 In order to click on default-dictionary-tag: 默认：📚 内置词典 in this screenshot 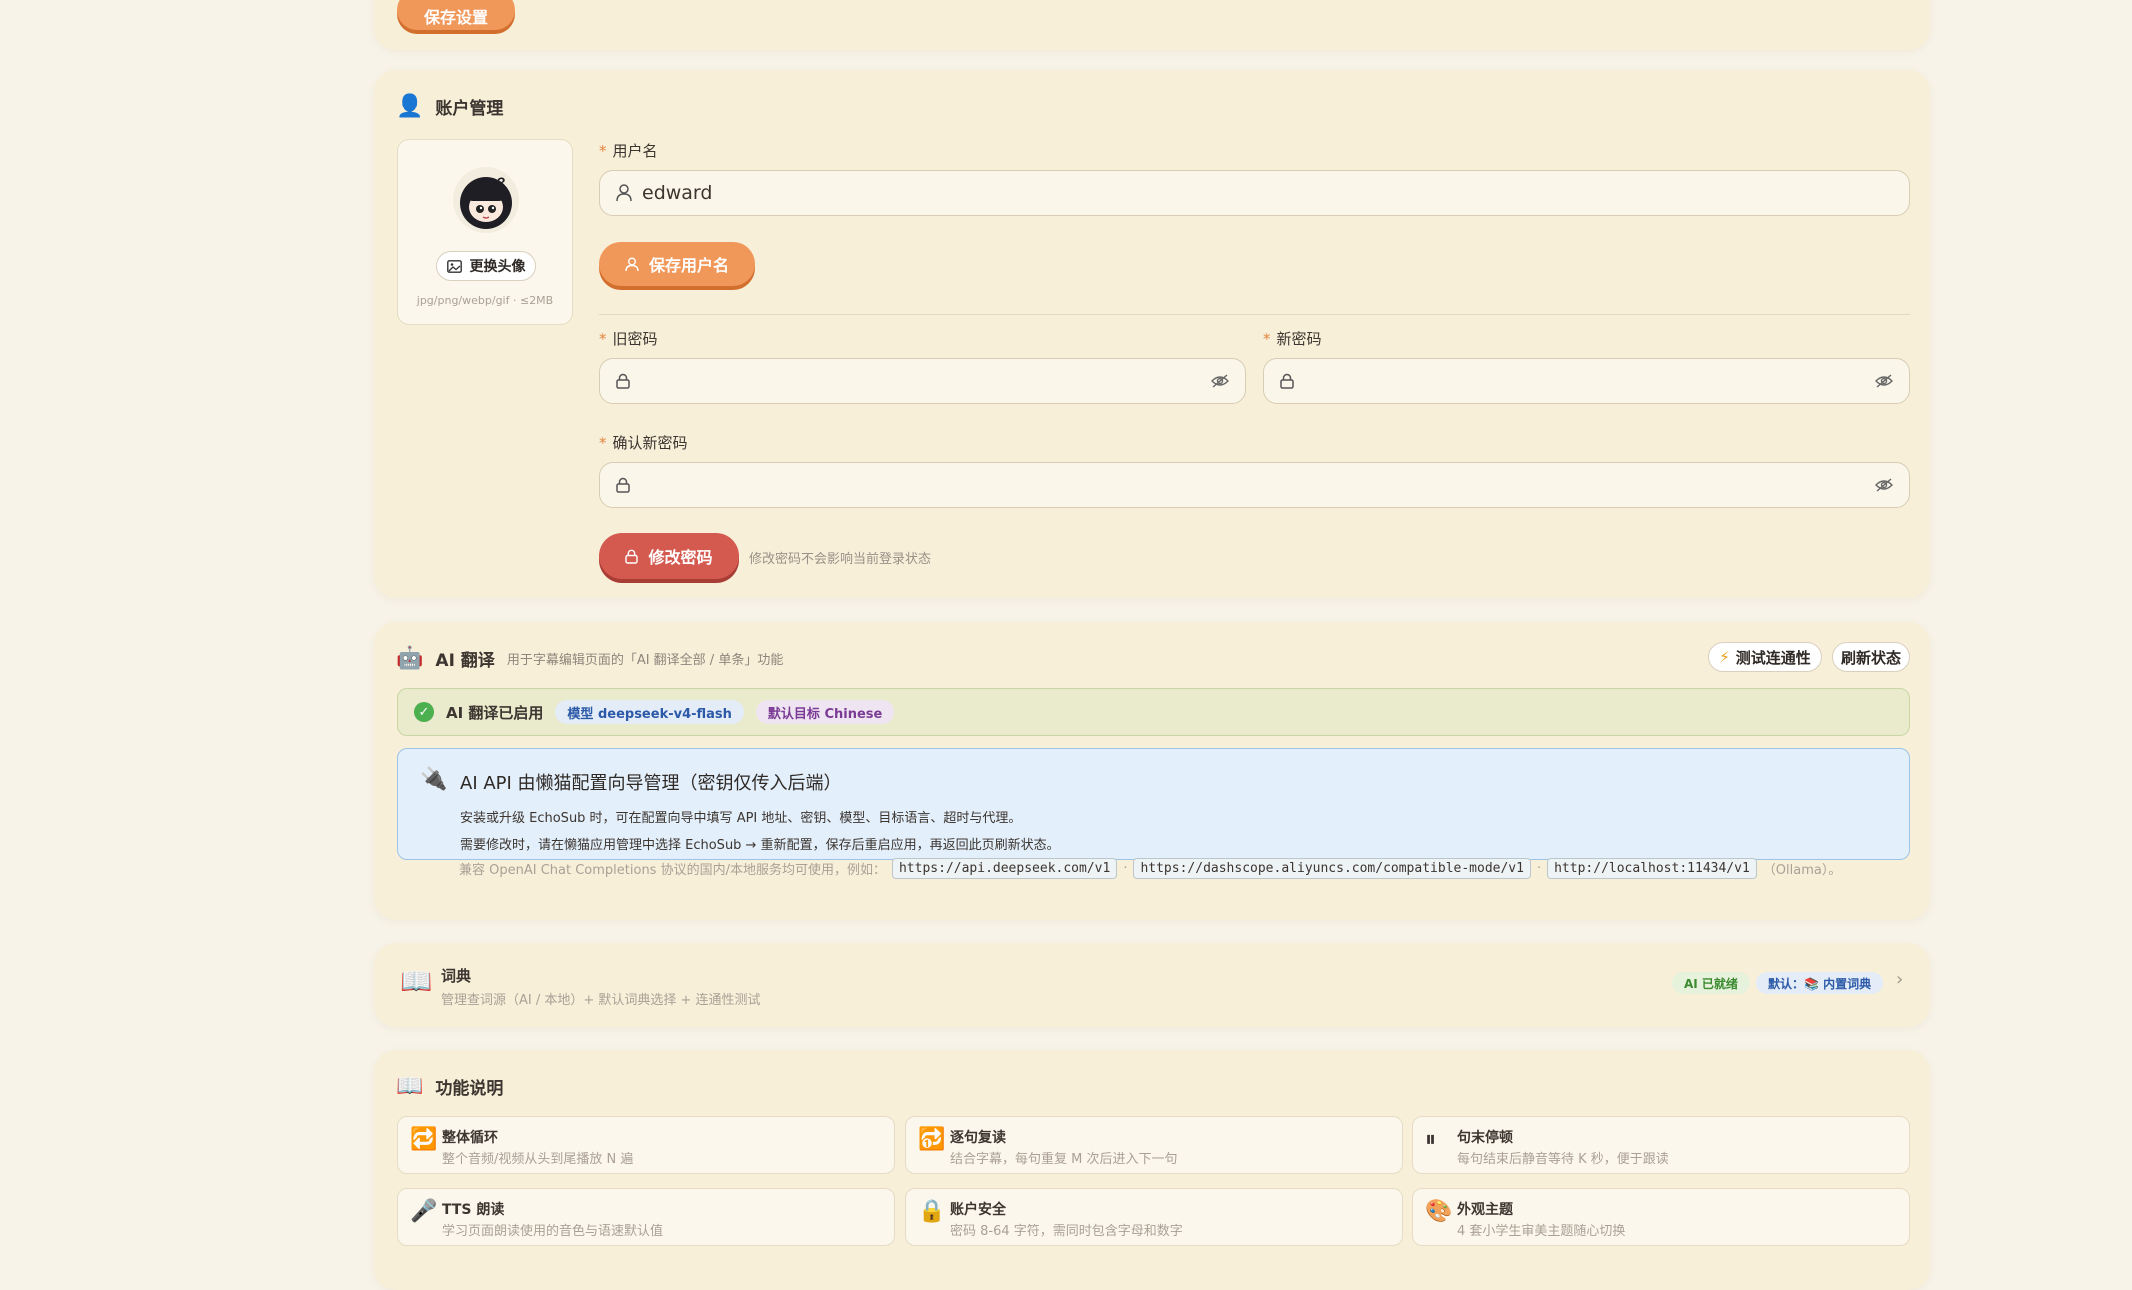, I will do `click(1820, 983)`.